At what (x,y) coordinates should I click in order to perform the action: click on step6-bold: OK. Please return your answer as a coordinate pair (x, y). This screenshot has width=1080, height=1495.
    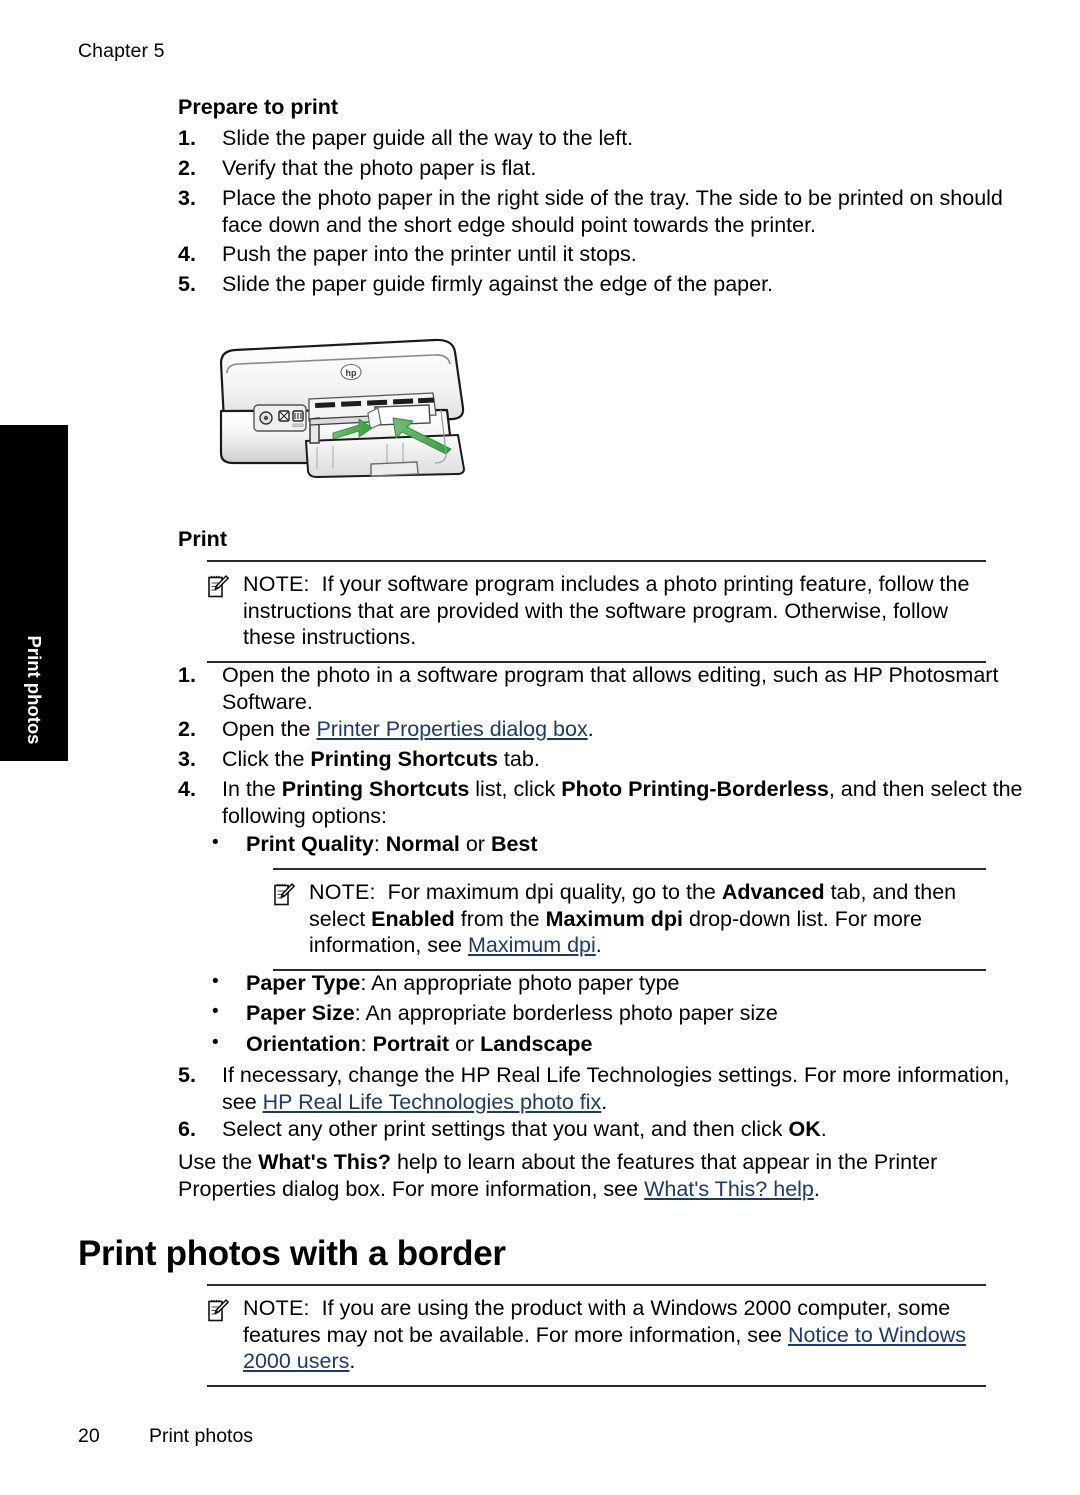
    Looking at the image, I should click on (804, 1129).